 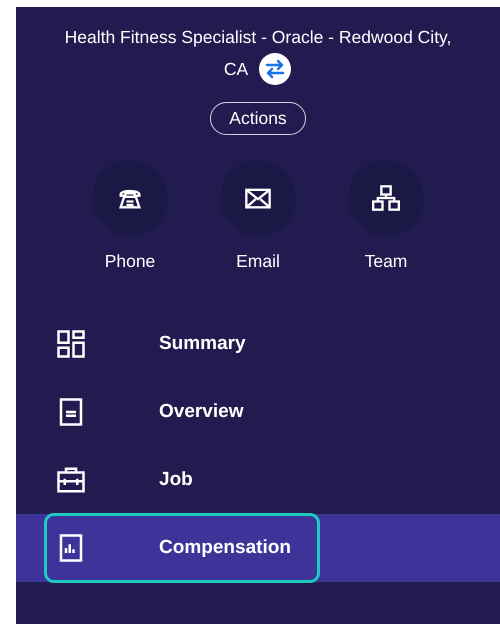 What do you see at coordinates (258, 412) in the screenshot?
I see `nav-item: Overview` at bounding box center [258, 412].